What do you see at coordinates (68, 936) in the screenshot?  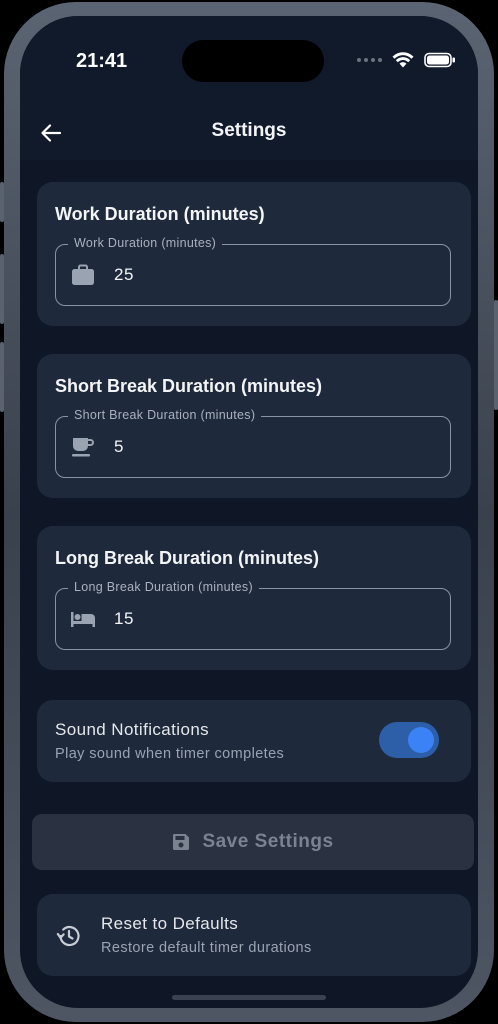 I see `history-icon` at bounding box center [68, 936].